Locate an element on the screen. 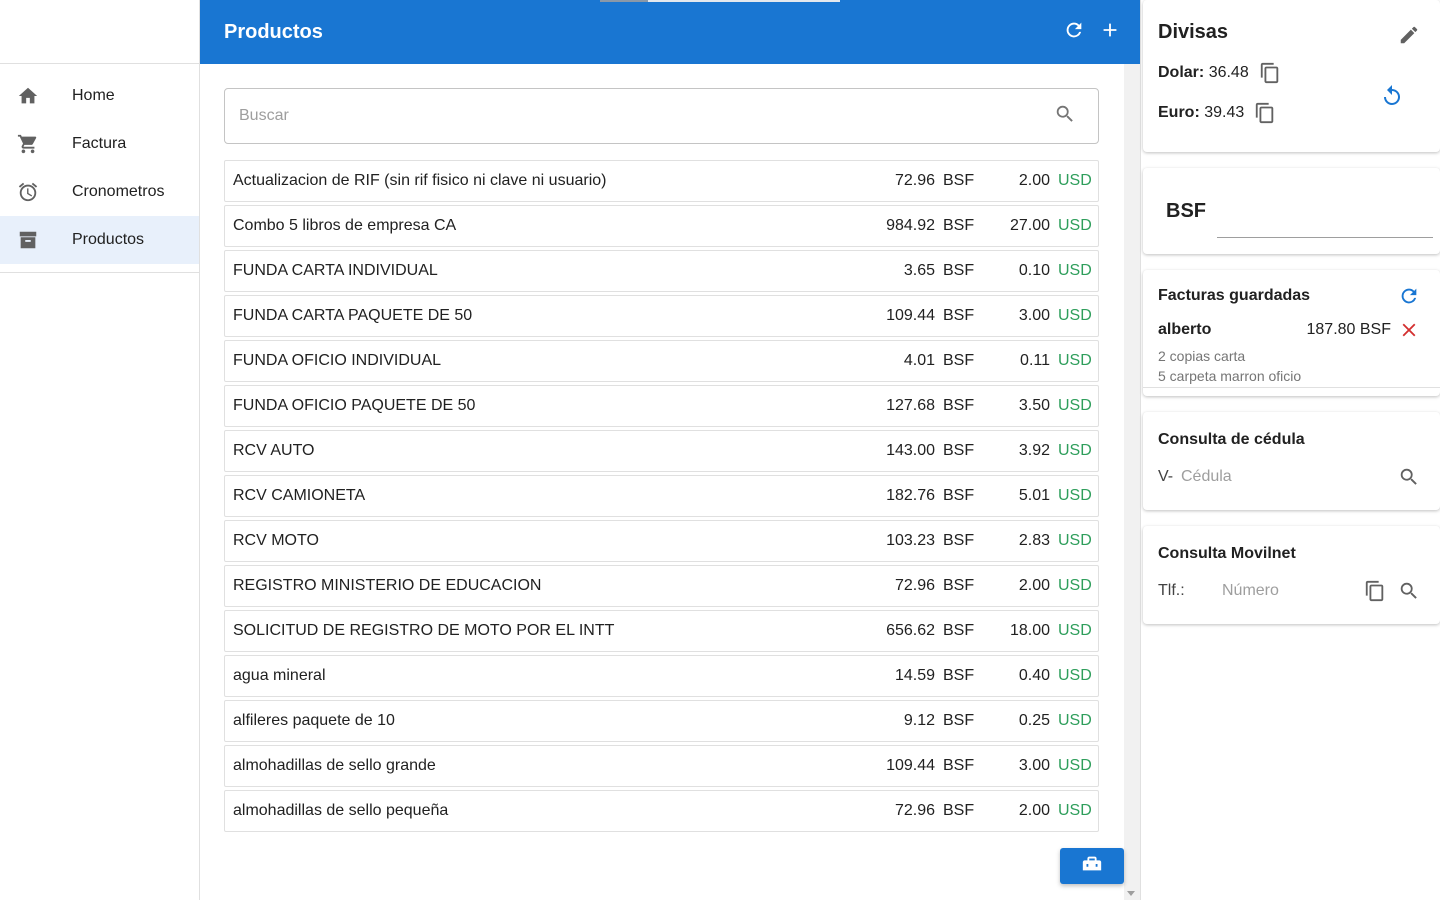  copy-icon is located at coordinates (1270, 75).